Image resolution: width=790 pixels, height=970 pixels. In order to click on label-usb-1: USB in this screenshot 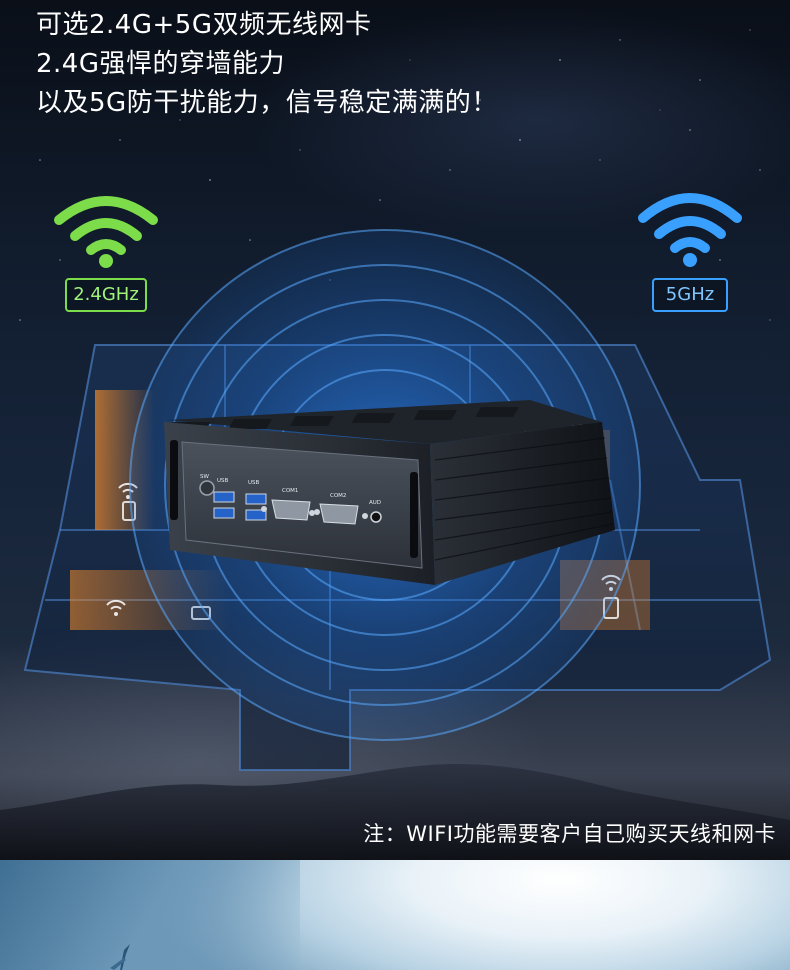, I will do `click(223, 481)`.